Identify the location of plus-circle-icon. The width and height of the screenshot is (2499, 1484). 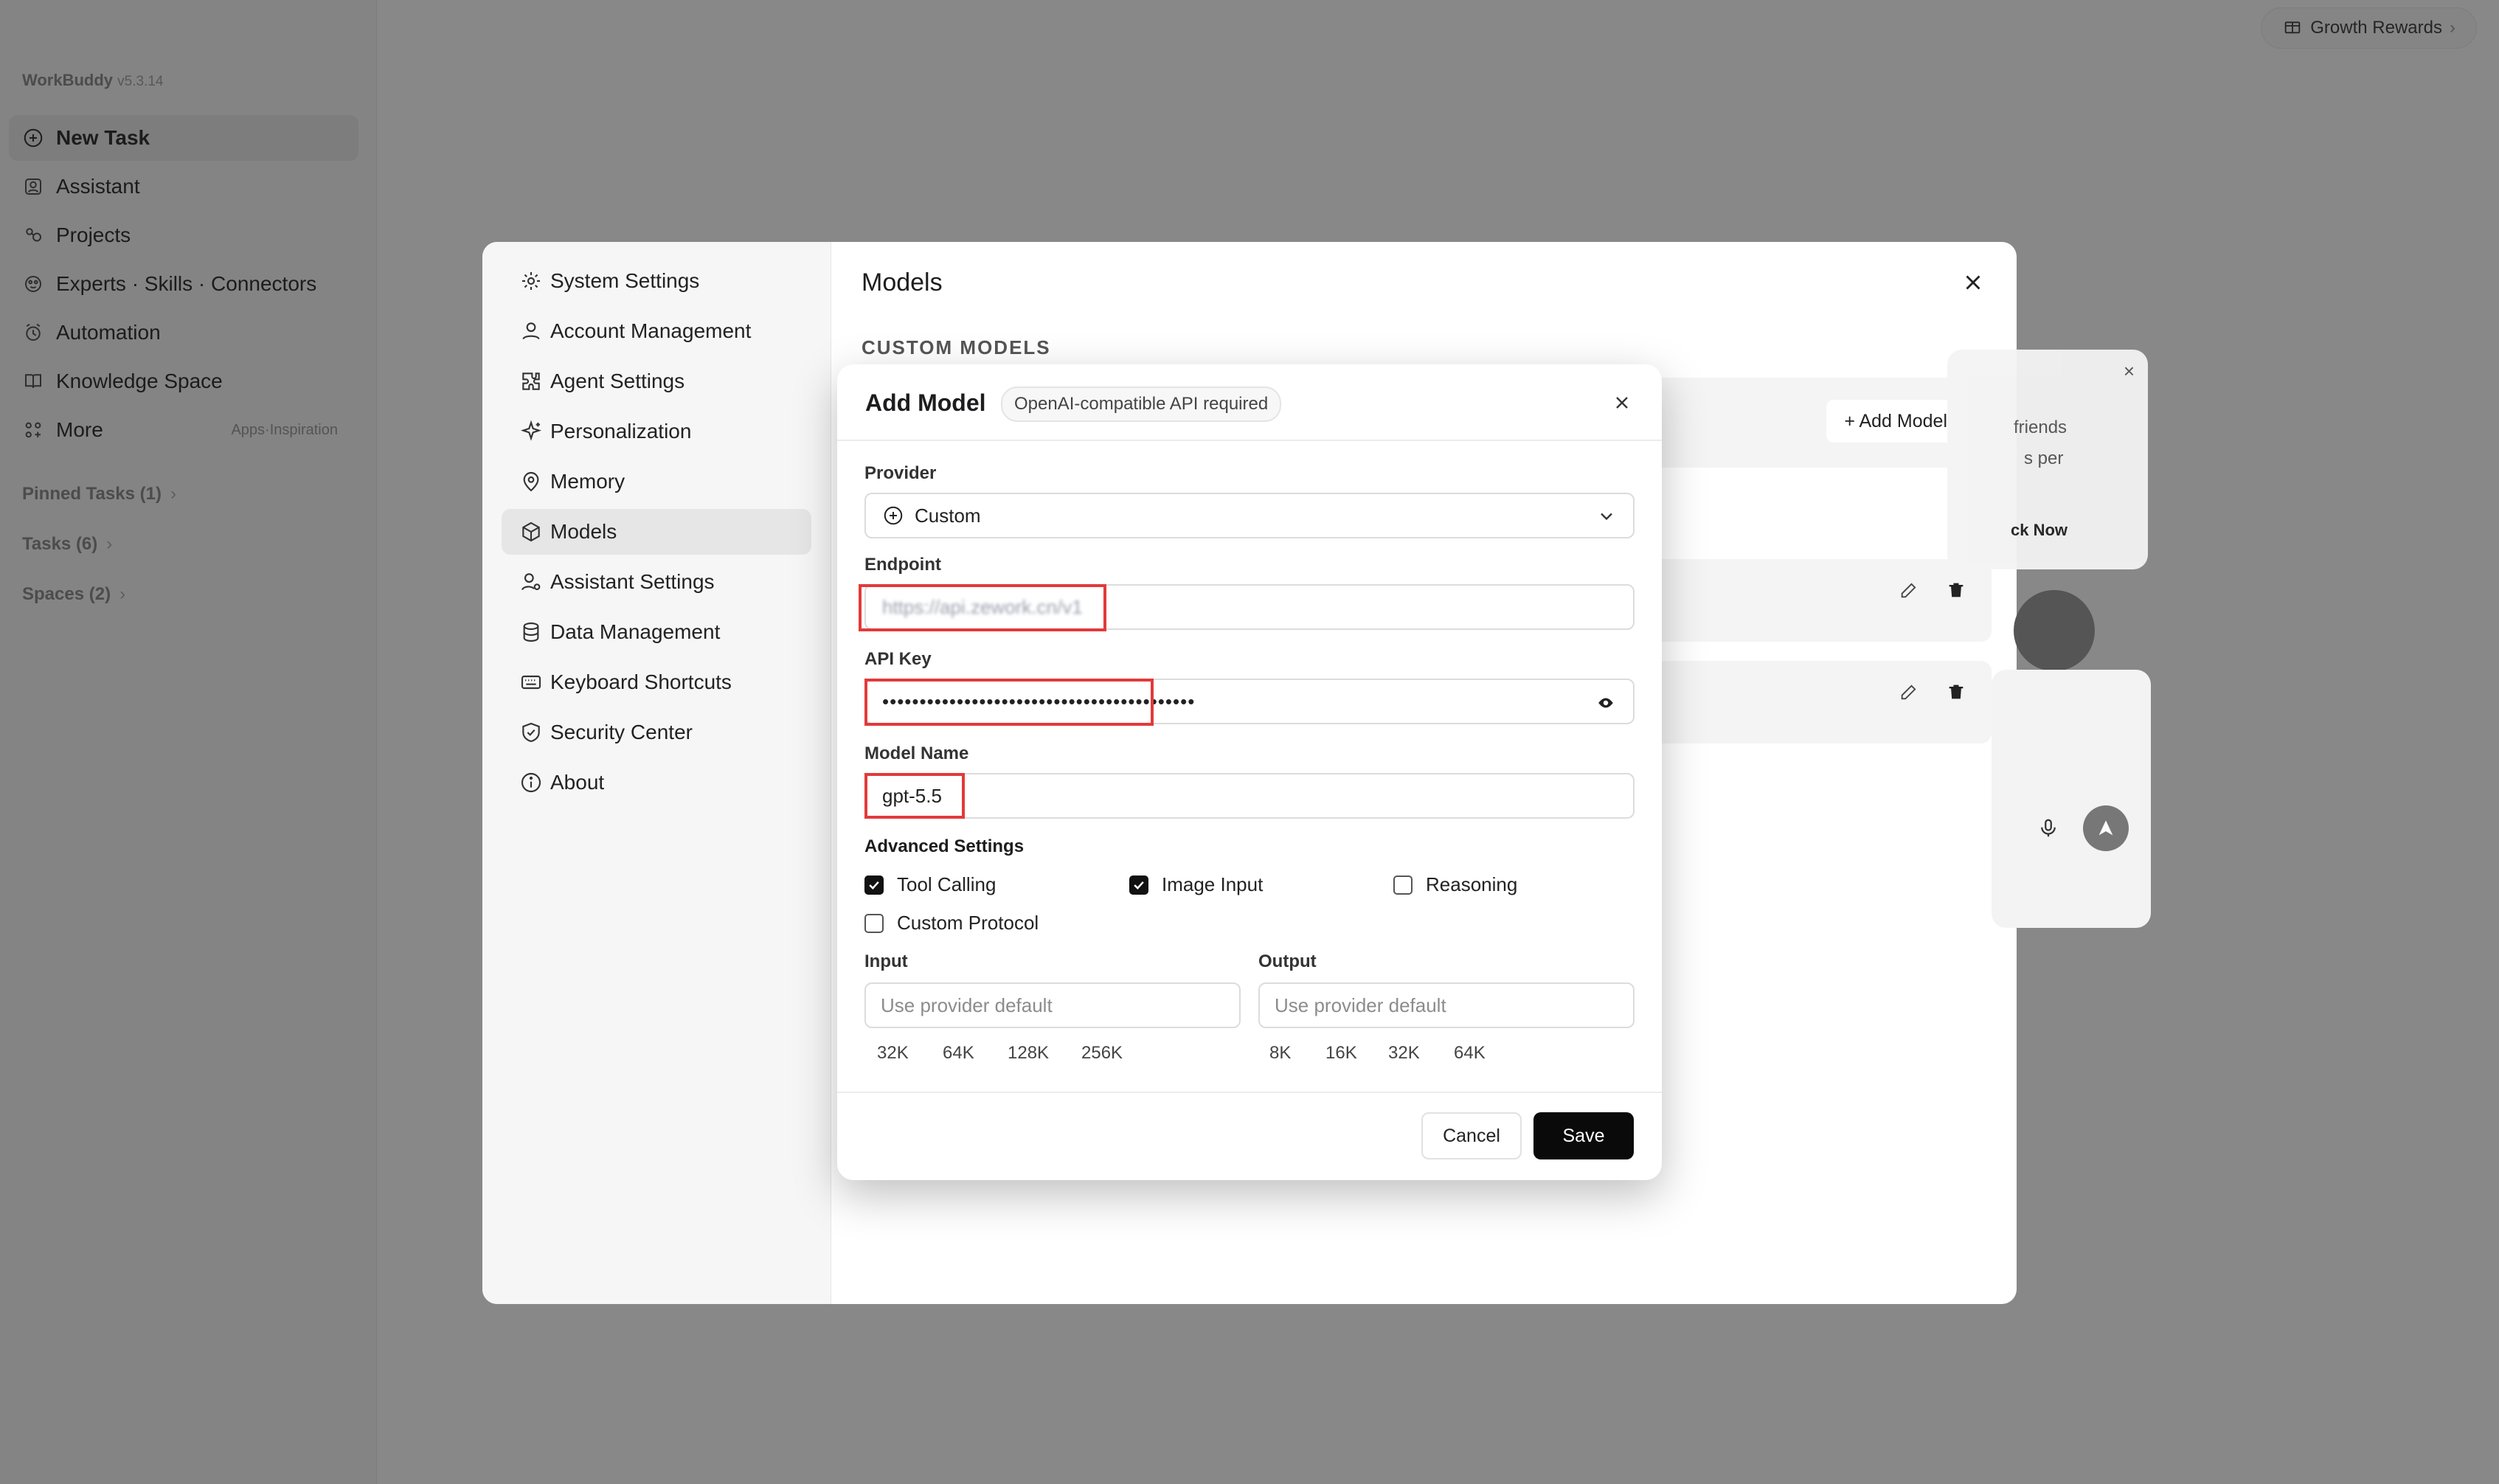
(893, 516).